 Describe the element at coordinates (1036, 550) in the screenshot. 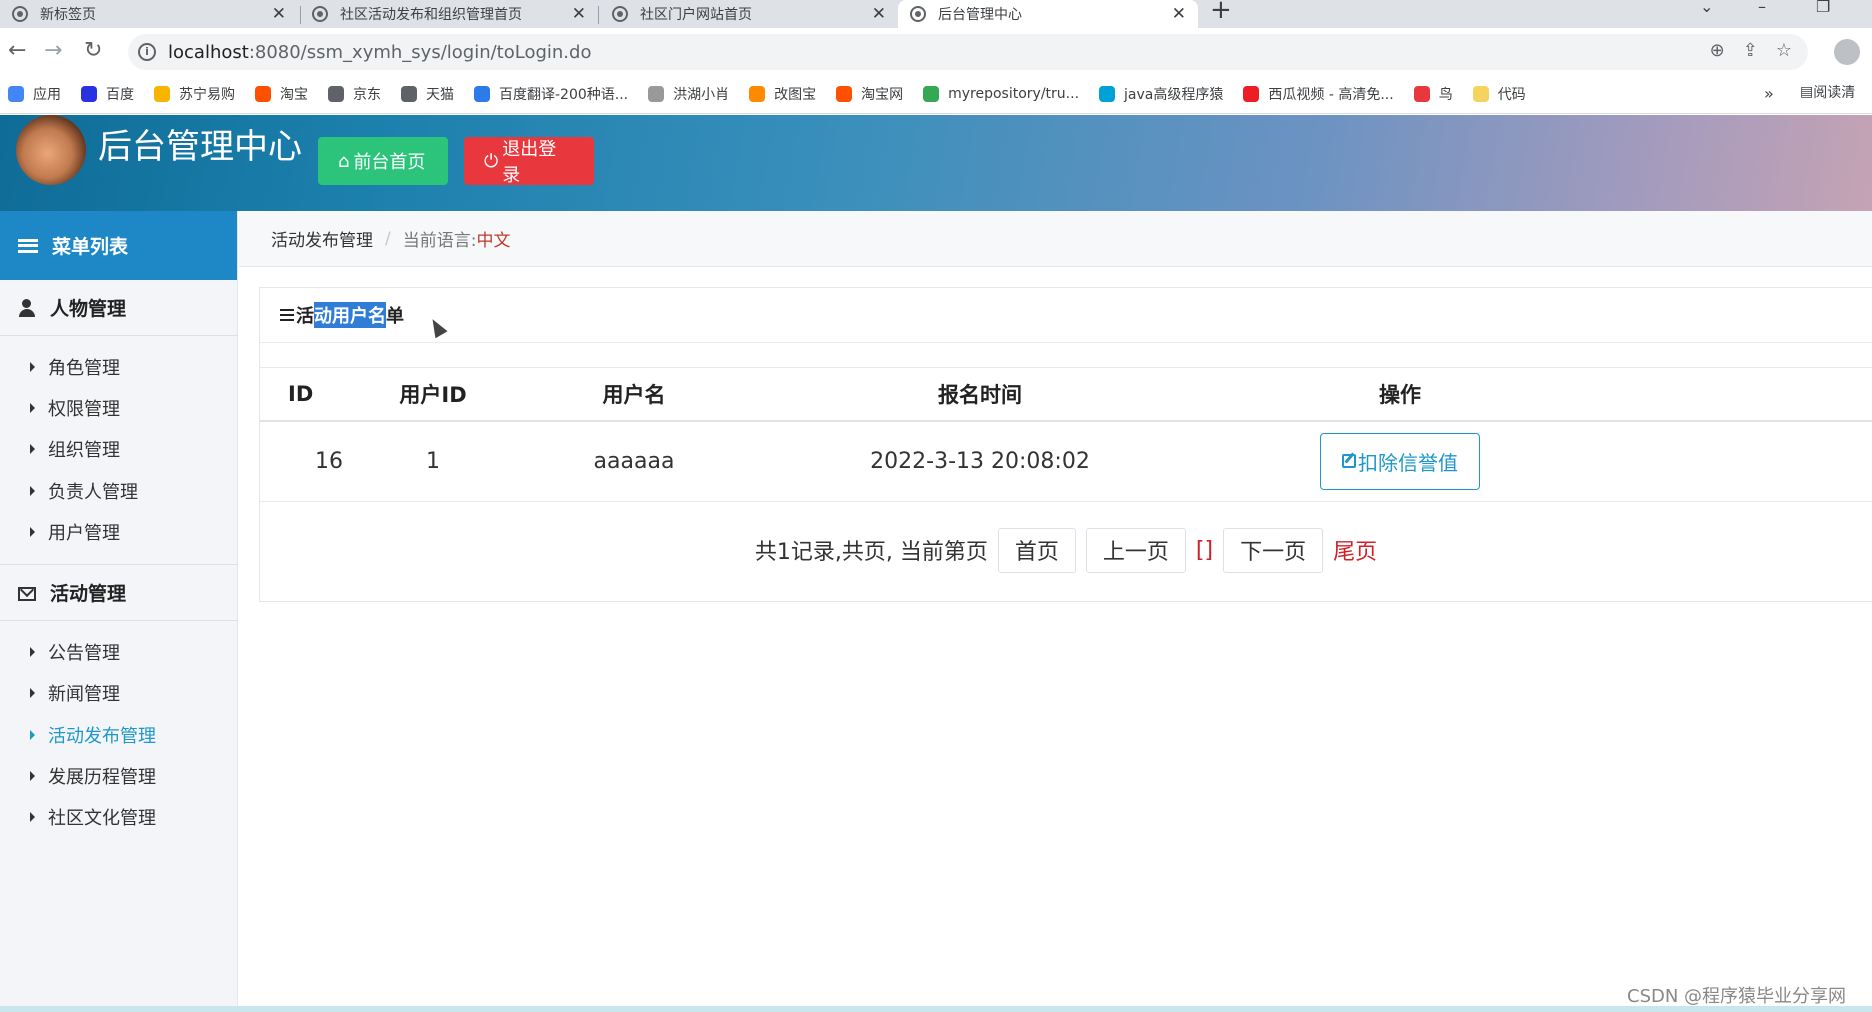

I see `first-page-button: 首页` at that location.